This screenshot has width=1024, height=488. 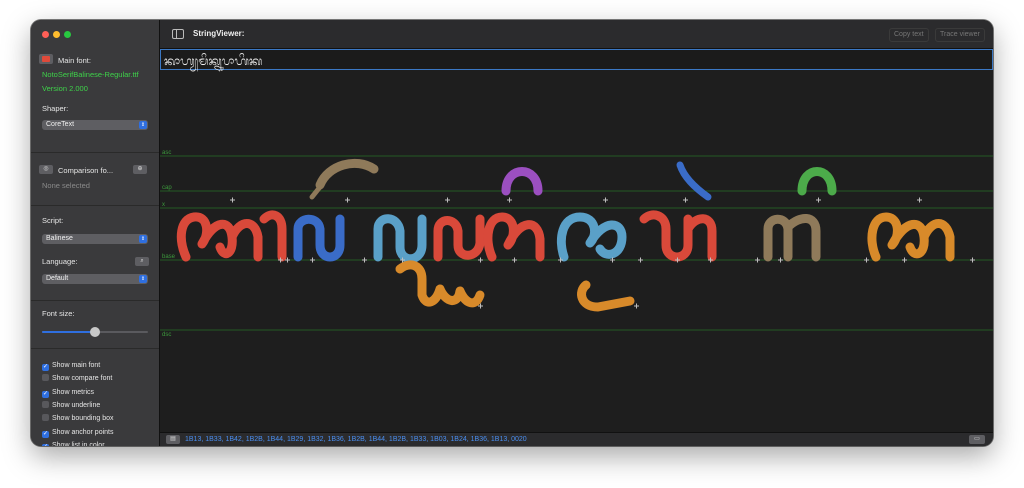 I want to click on main-font-color-swatch, so click(x=46, y=59).